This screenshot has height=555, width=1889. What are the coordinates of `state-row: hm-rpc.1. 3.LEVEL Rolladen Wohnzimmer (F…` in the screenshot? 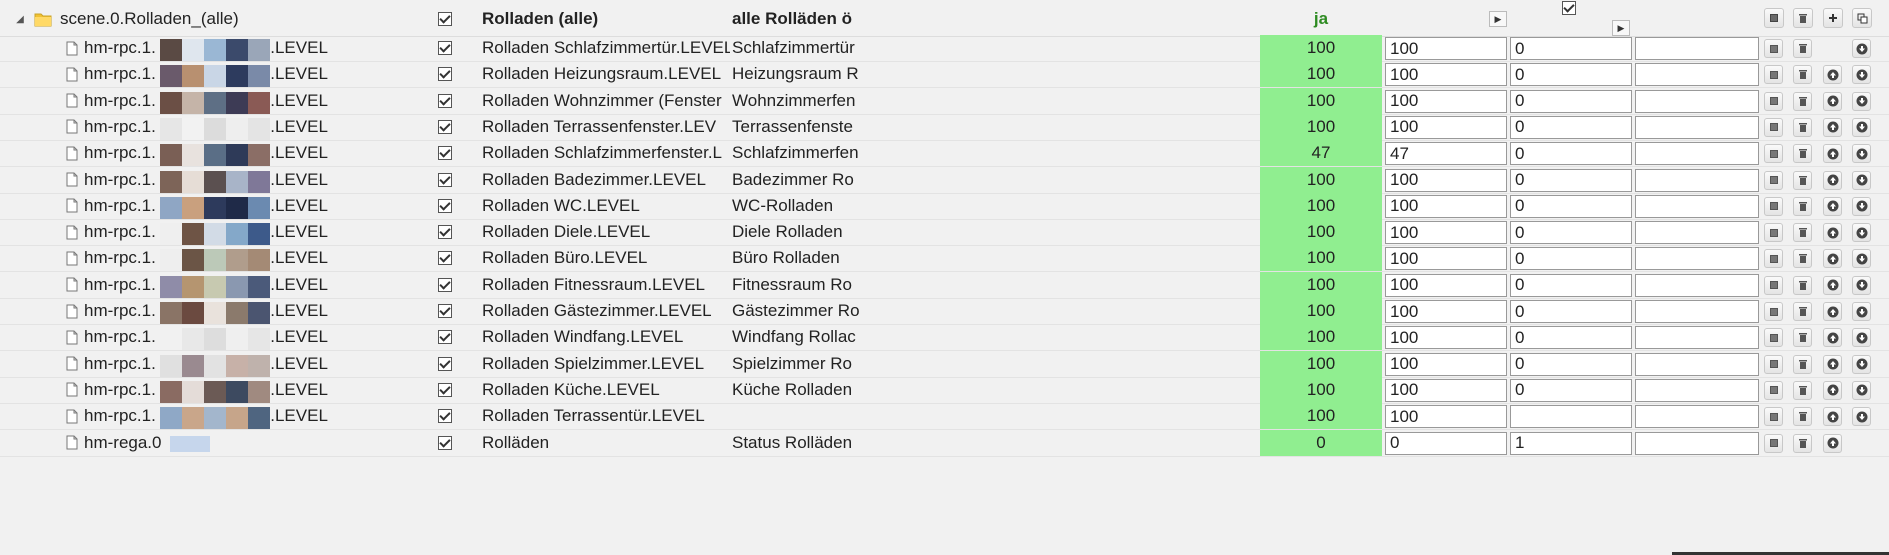 It's located at (944, 101).